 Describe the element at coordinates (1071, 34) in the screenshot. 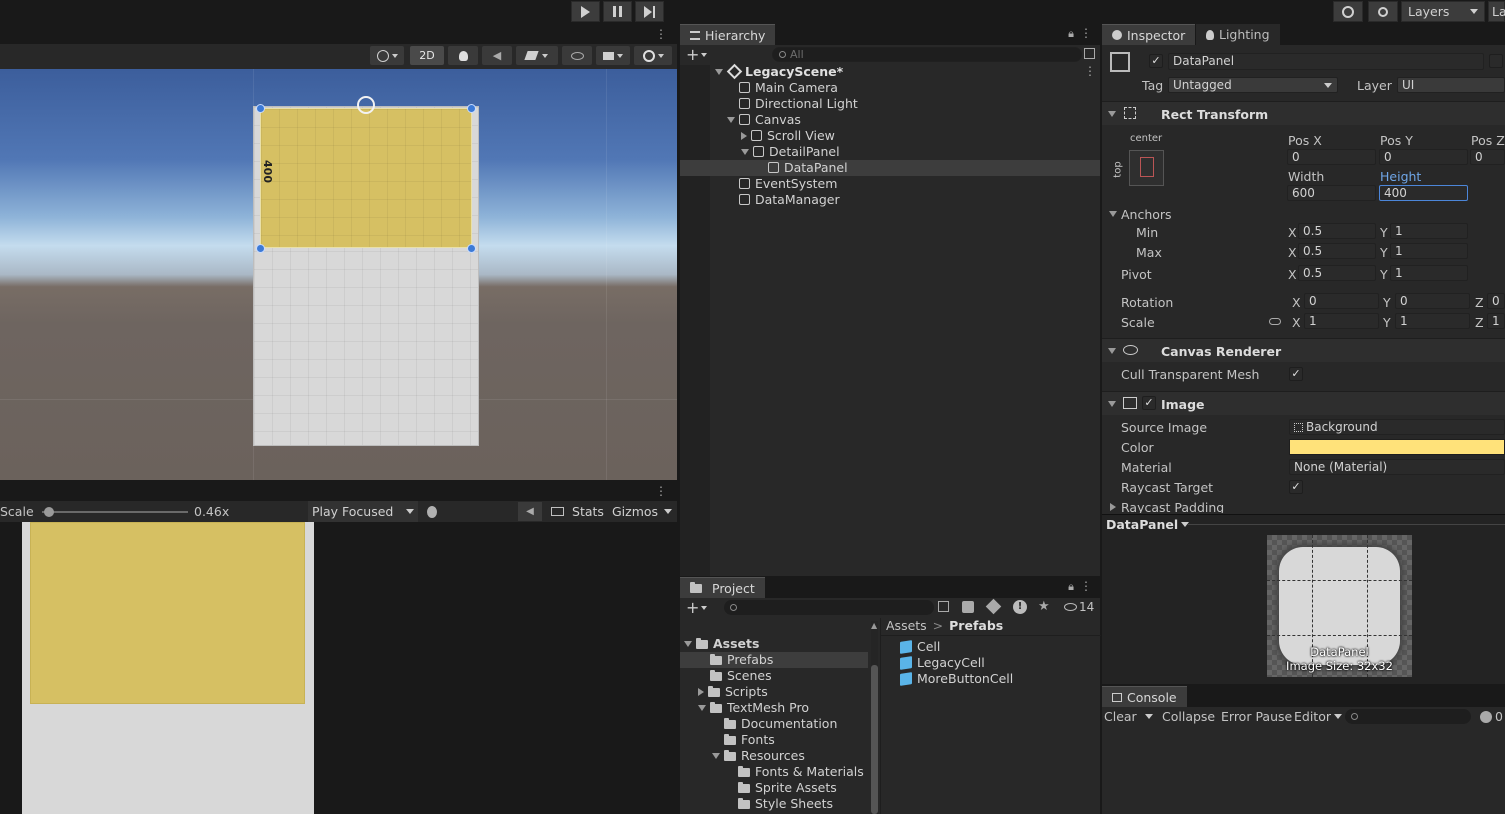

I see `lock-icon: 🔒︎` at that location.